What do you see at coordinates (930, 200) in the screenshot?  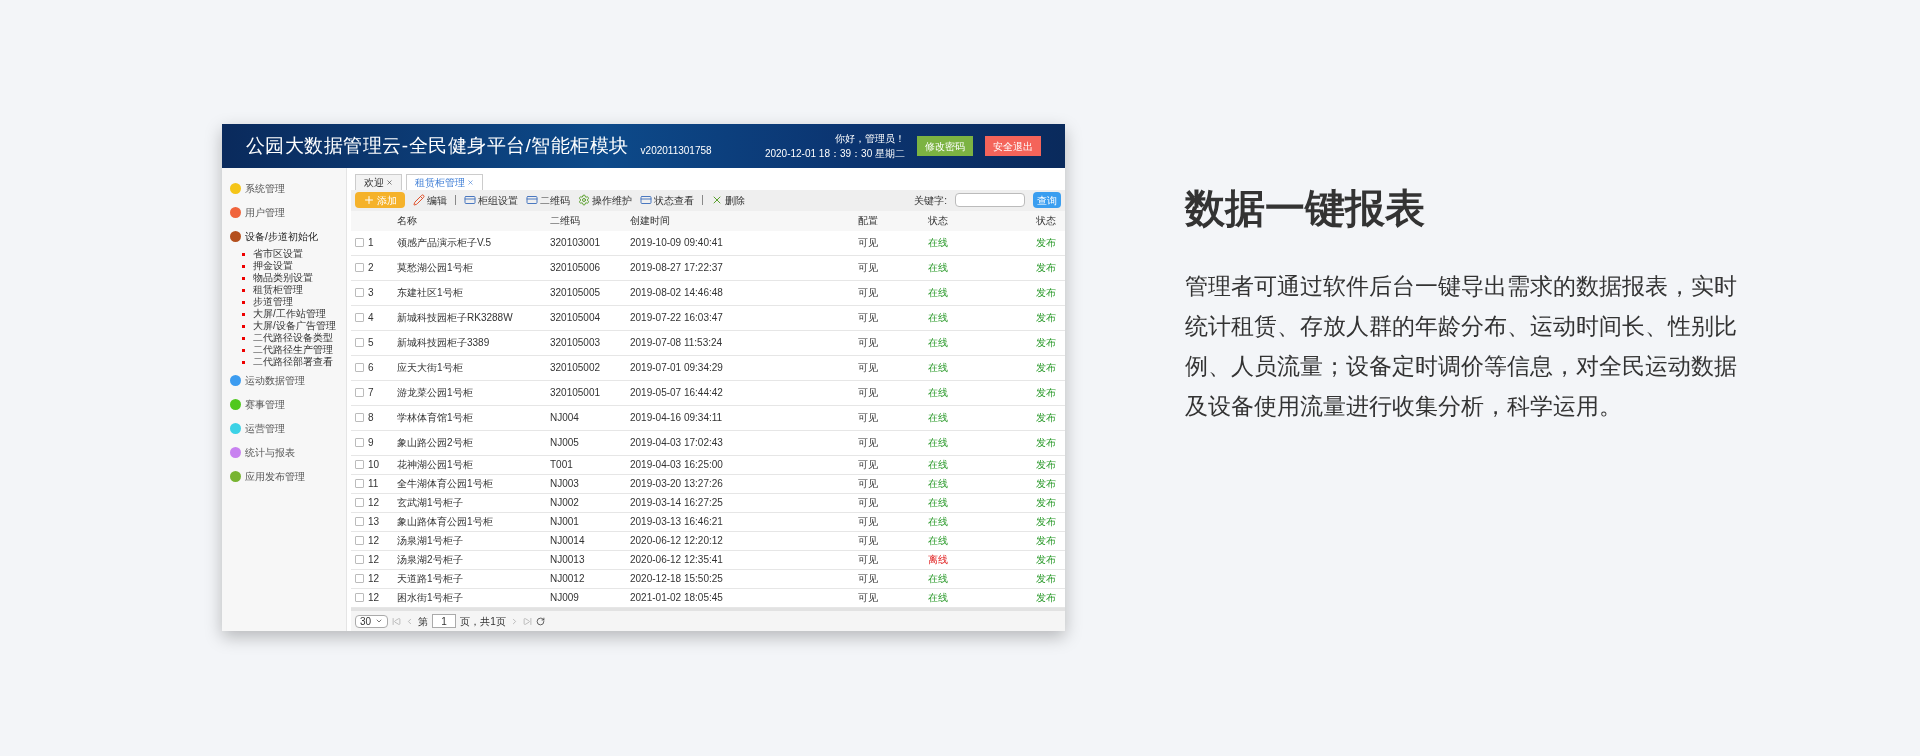 I see `keyword-label: 关键字:` at bounding box center [930, 200].